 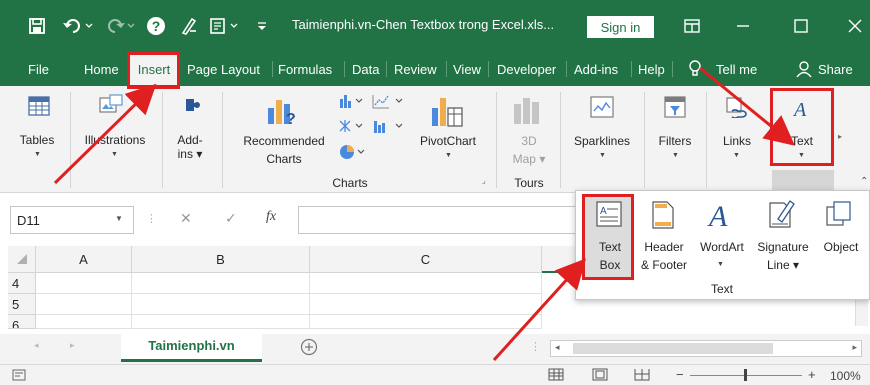 What do you see at coordinates (539, 310) in the screenshot?
I see `arrow-to-text-box` at bounding box center [539, 310].